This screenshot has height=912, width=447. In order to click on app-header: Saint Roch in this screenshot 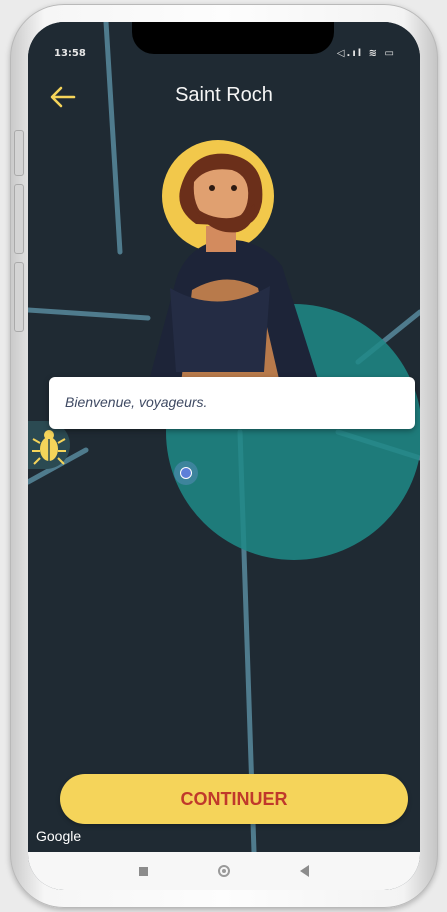, I will do `click(224, 98)`.